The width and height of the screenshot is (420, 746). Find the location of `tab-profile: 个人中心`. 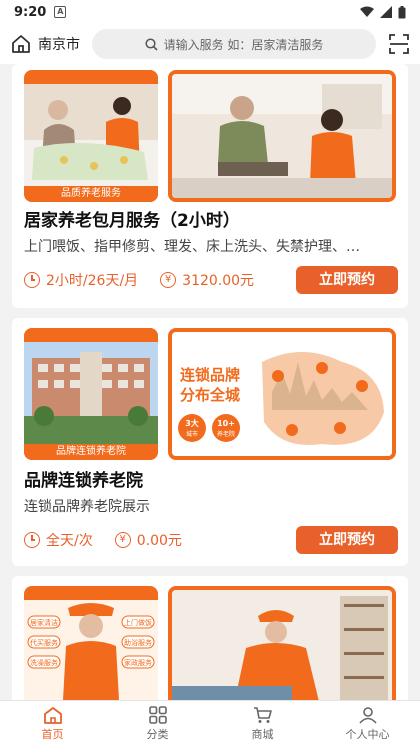

tab-profile: 个人中心 is located at coordinates (367, 723).